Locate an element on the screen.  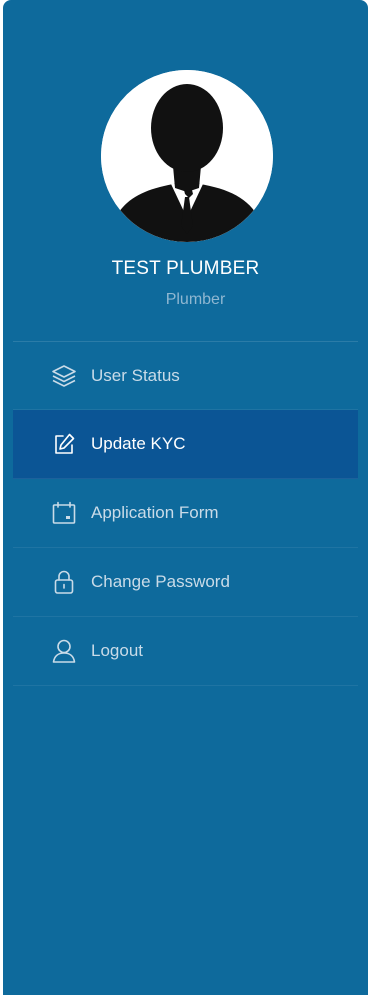
profile-name: TEST PLUMBER is located at coordinates (185, 268).